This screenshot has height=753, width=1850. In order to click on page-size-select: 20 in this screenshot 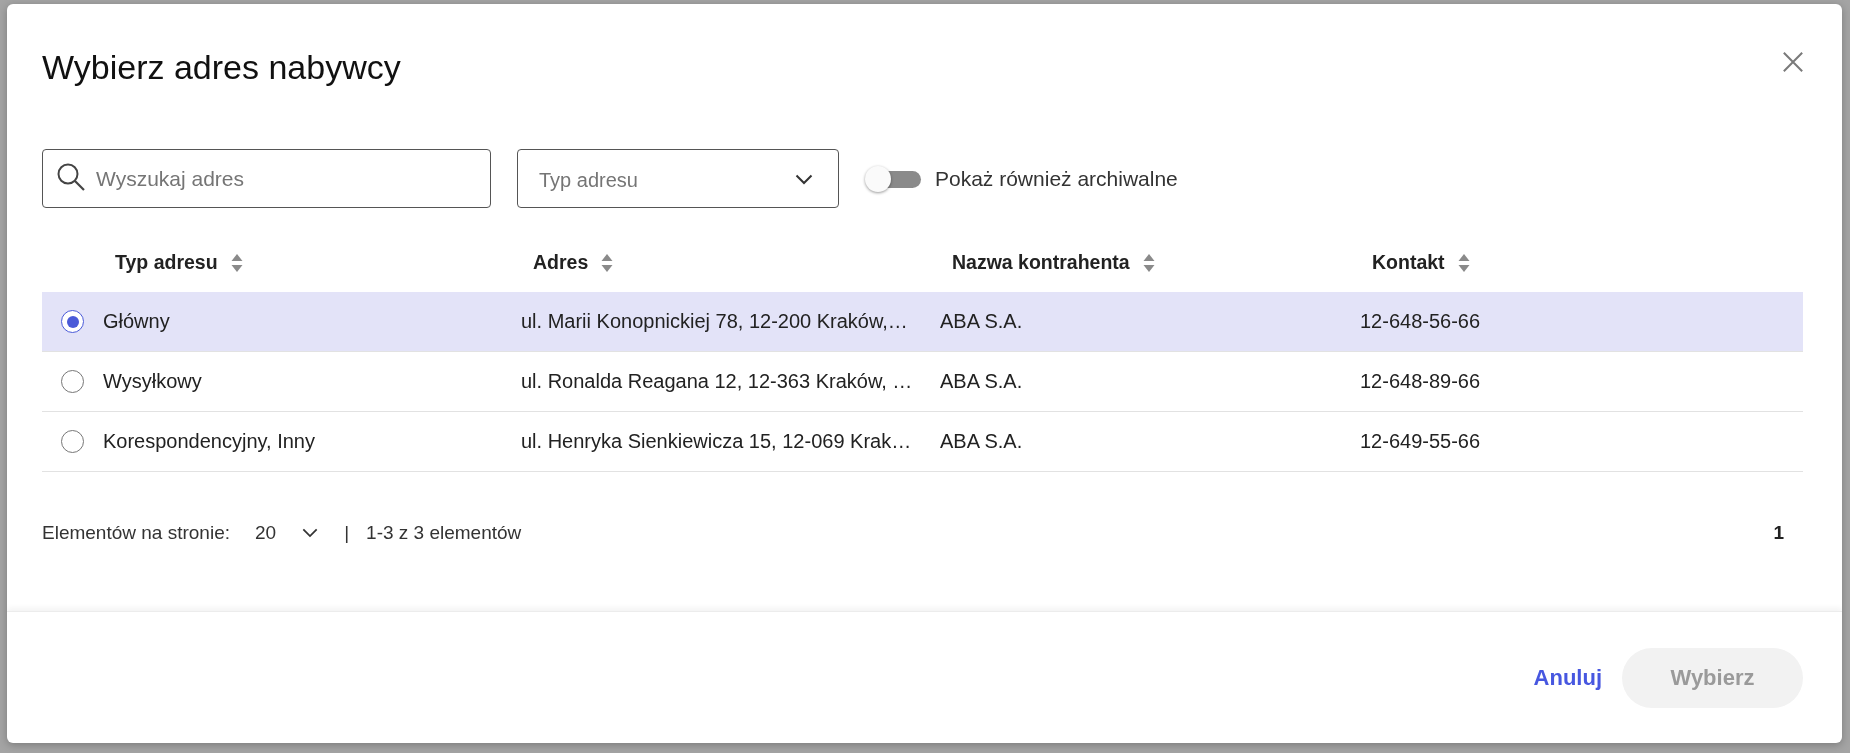, I will do `click(287, 533)`.